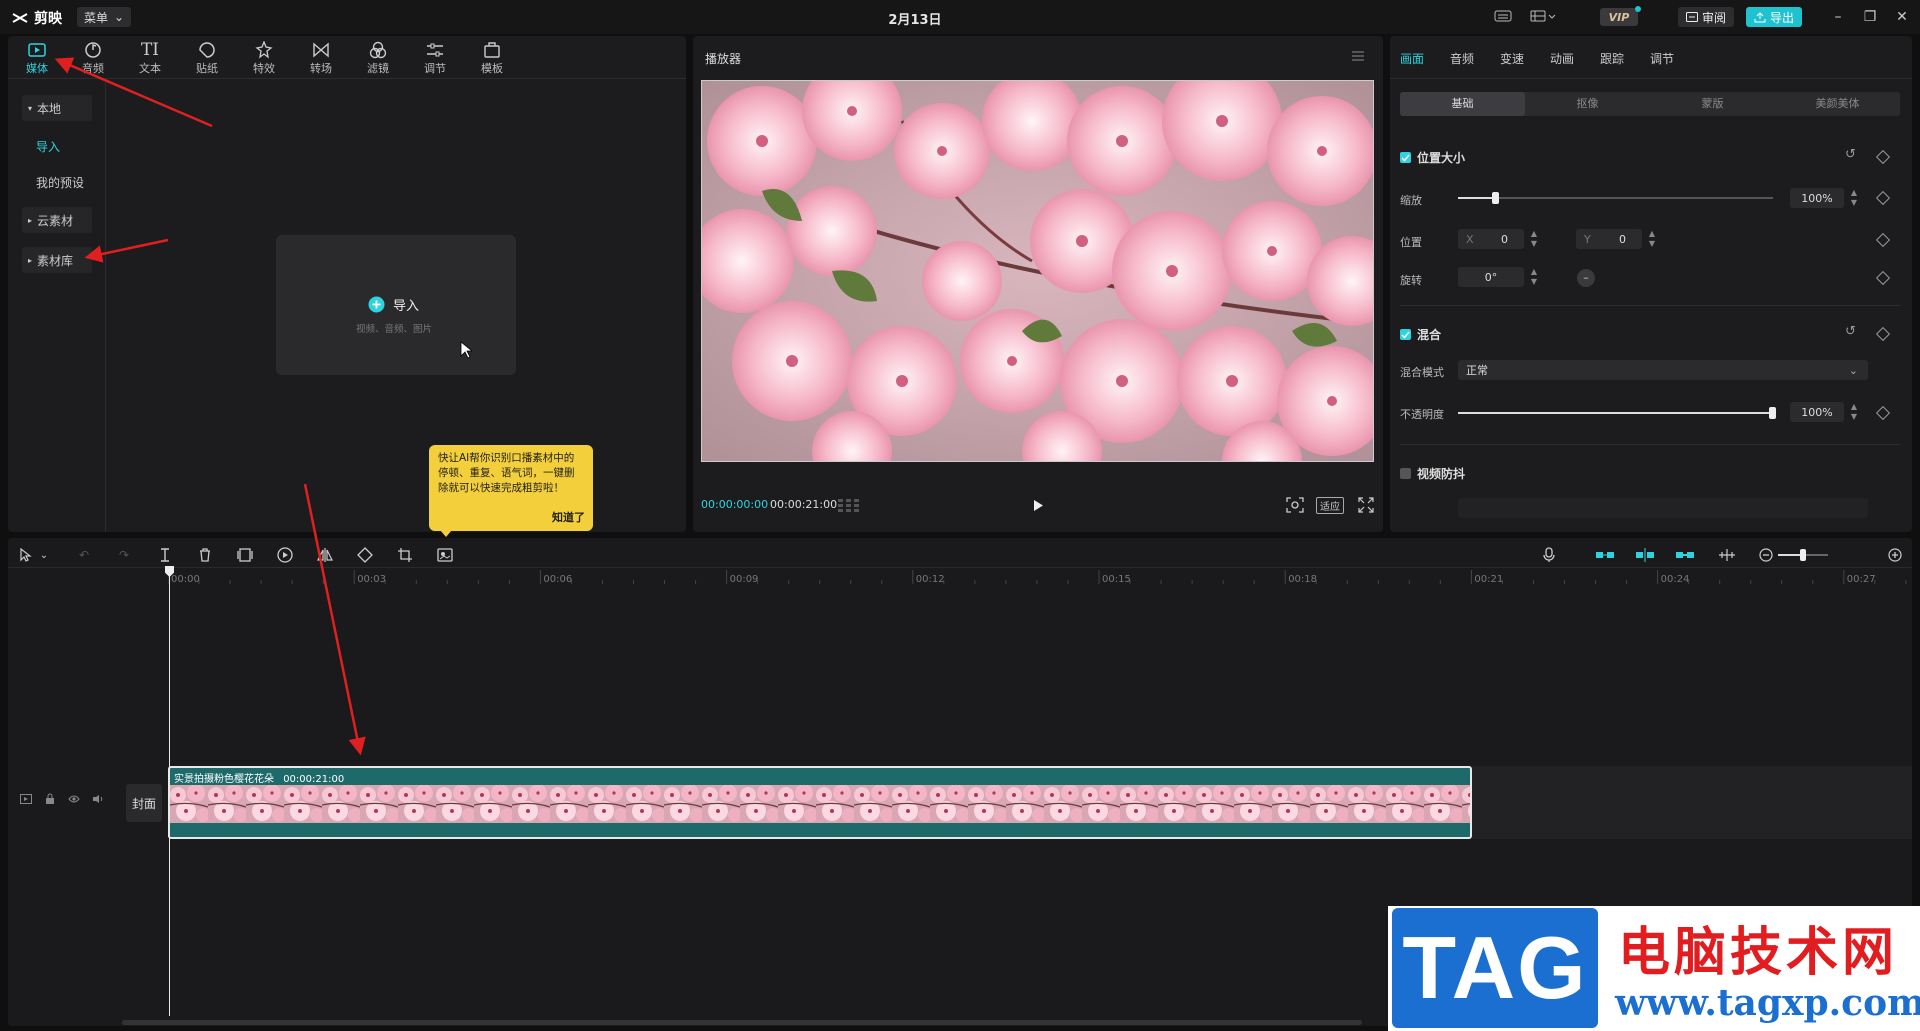 The height and width of the screenshot is (1031, 1920). Describe the element at coordinates (1562, 58) in the screenshot. I see `tab-animation: 动画` at that location.